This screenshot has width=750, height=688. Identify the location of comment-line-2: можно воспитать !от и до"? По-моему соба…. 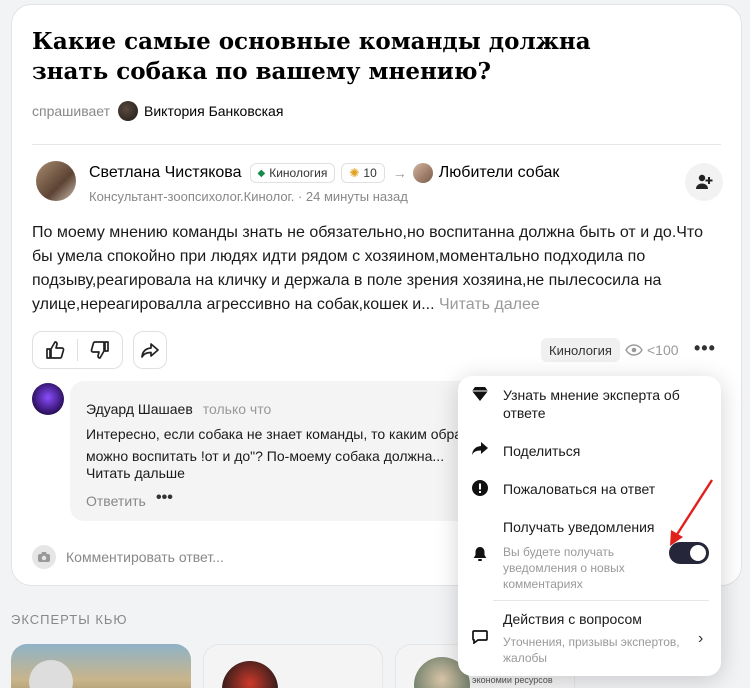
(265, 456).